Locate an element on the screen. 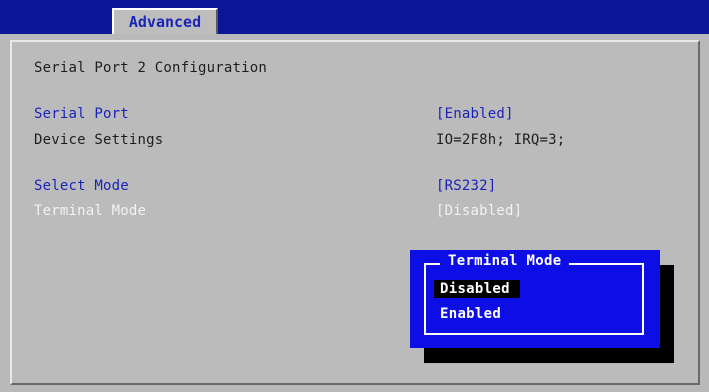 This screenshot has width=709, height=392. terminal-mode-popup: Terminal Mode Disabled Enabled is located at coordinates (535, 299).